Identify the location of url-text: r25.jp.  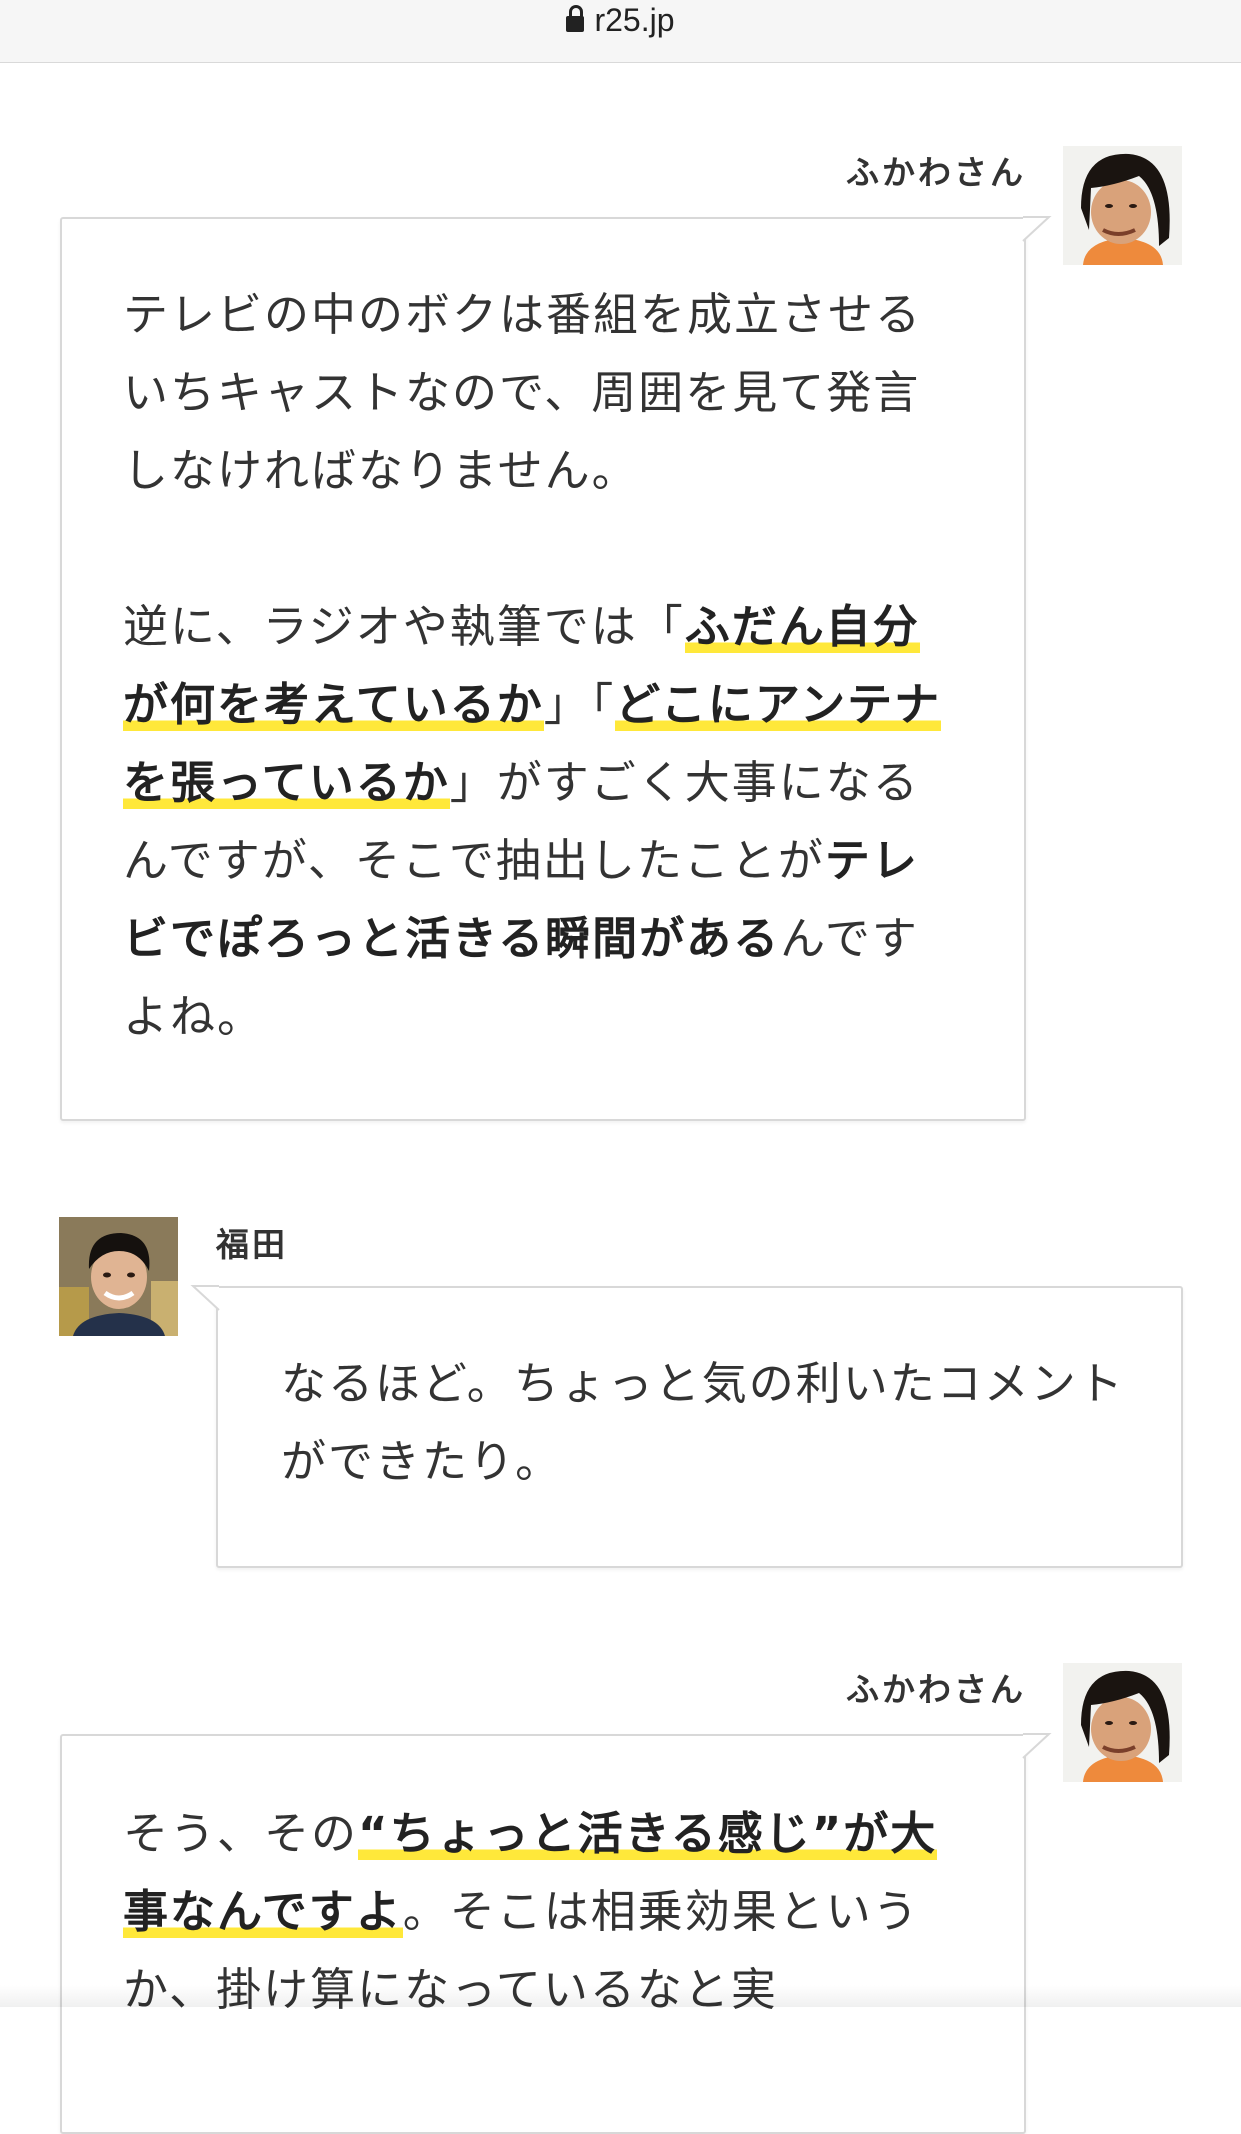
(634, 20).